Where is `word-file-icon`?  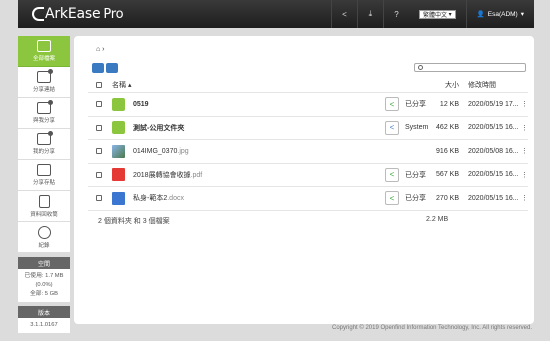 word-file-icon is located at coordinates (118, 198).